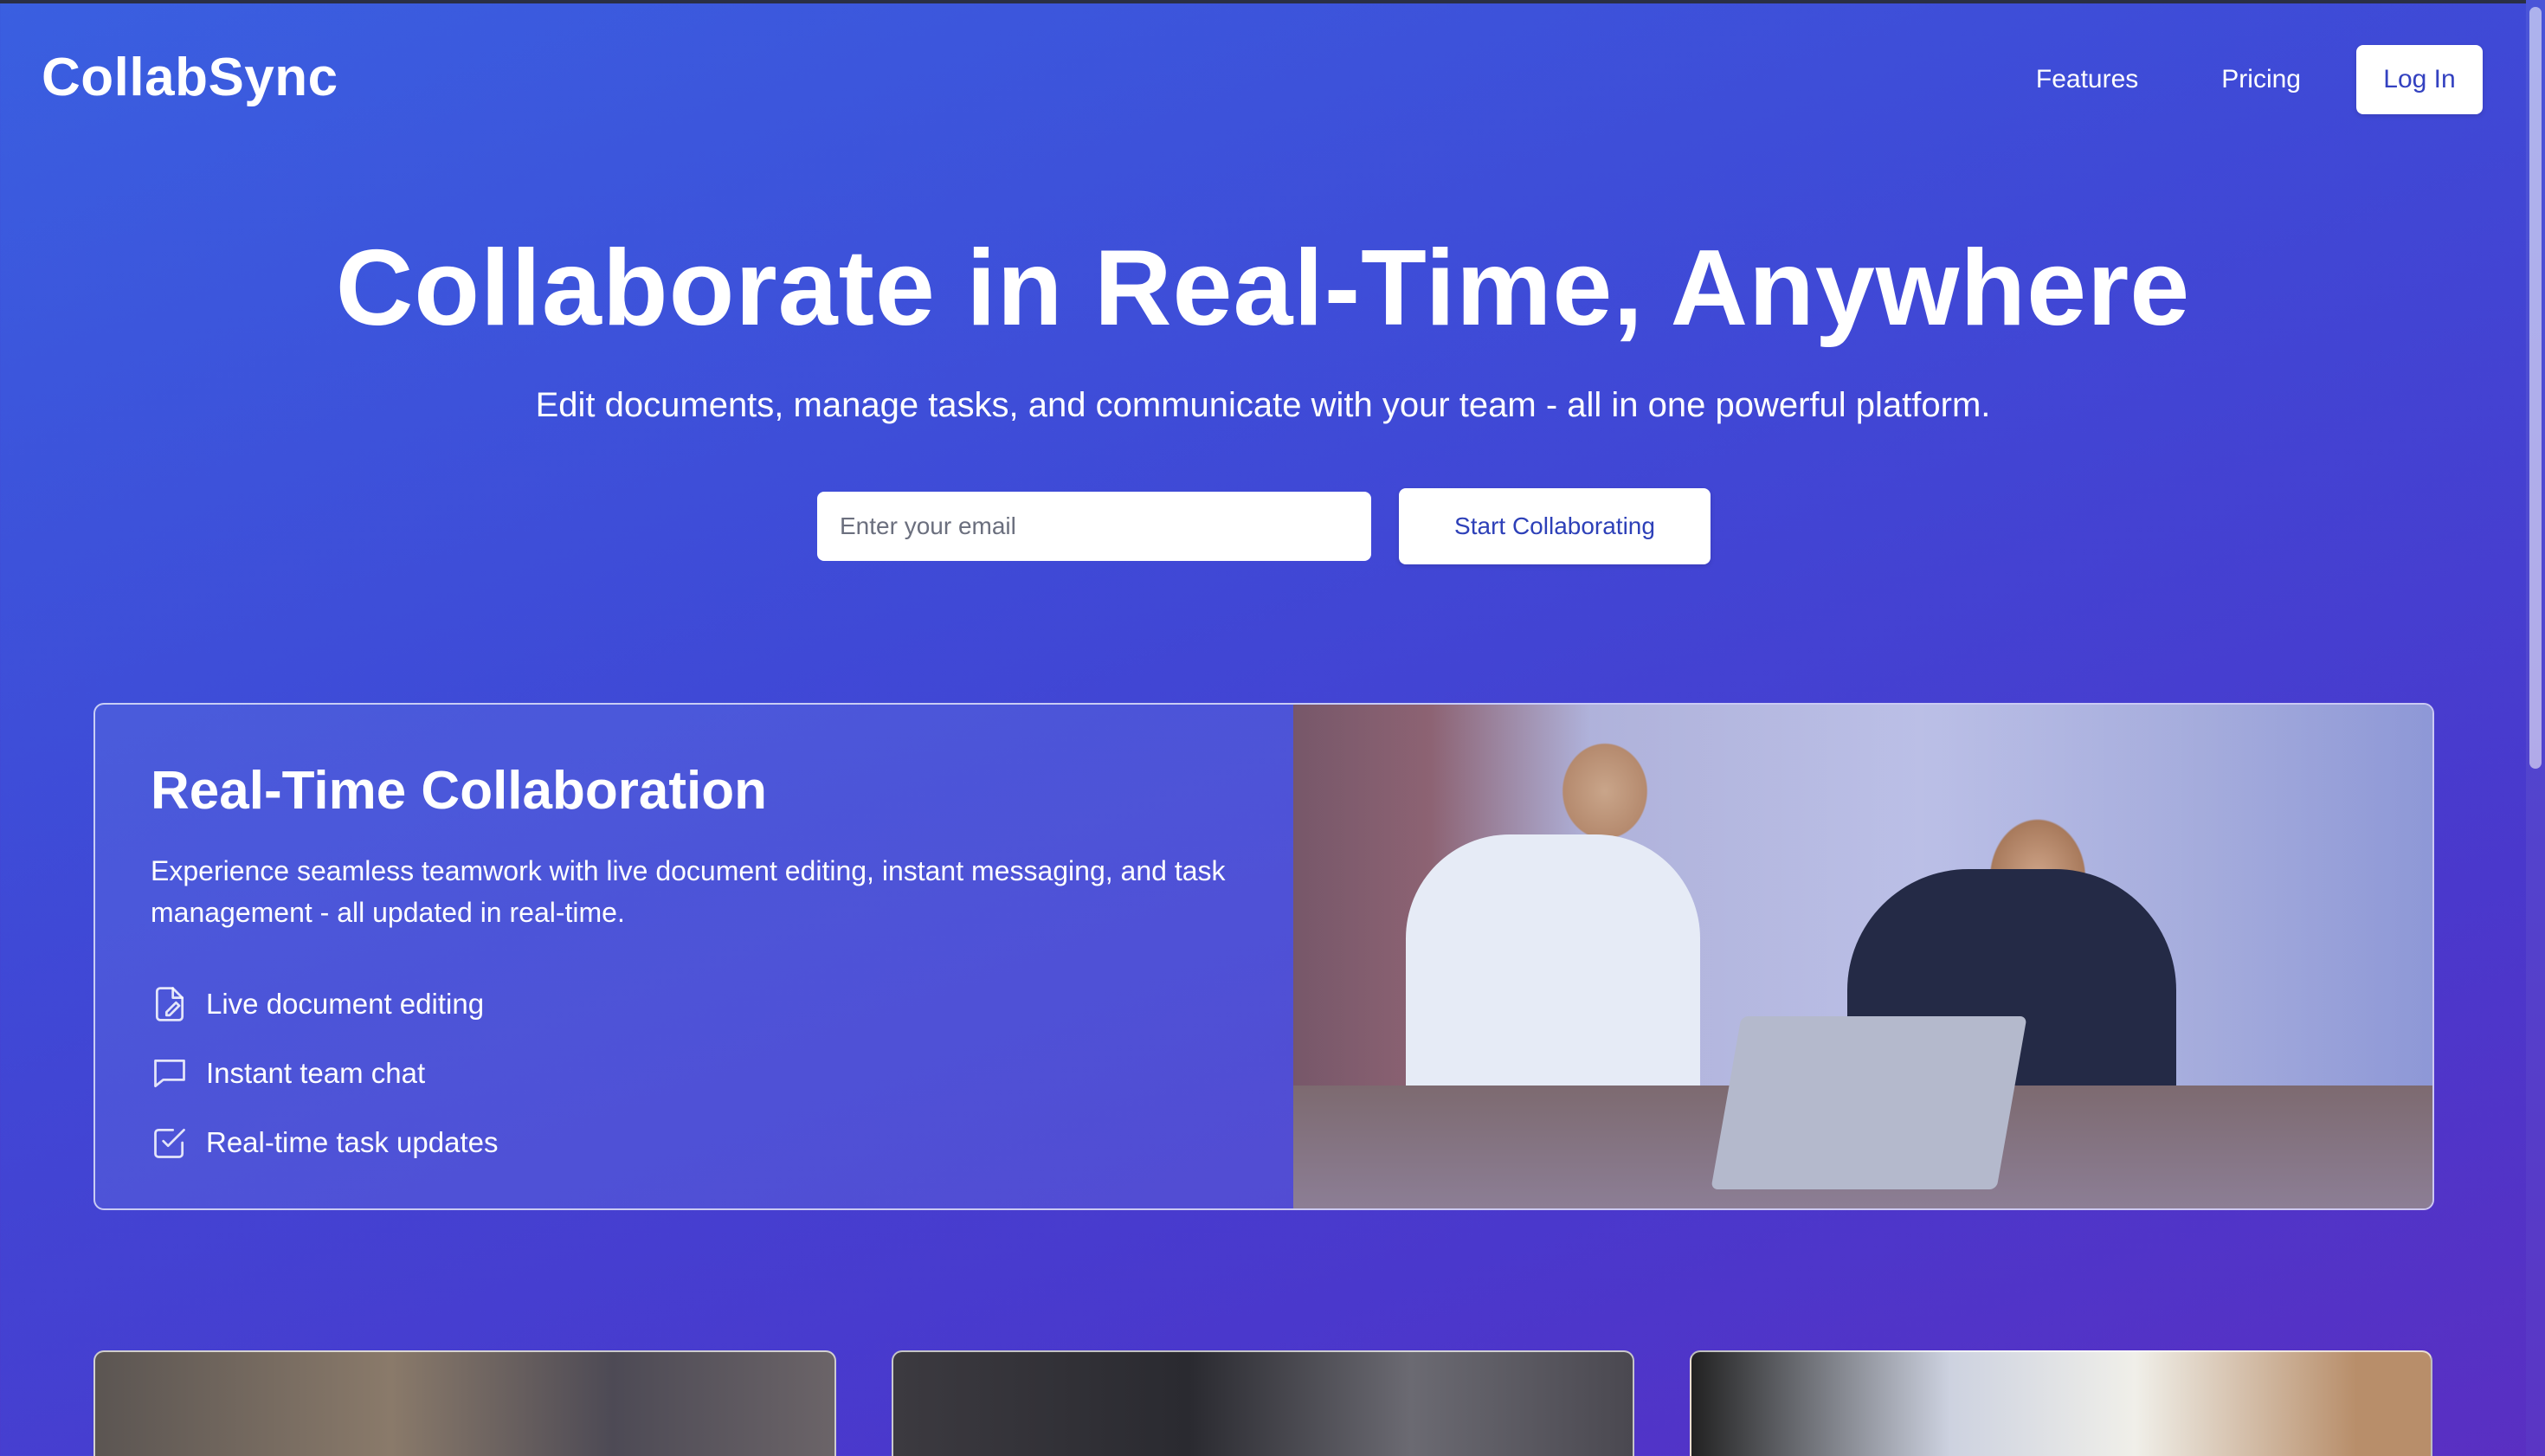 The image size is (2545, 1456). Describe the element at coordinates (1094, 526) in the screenshot. I see `email-input` at that location.